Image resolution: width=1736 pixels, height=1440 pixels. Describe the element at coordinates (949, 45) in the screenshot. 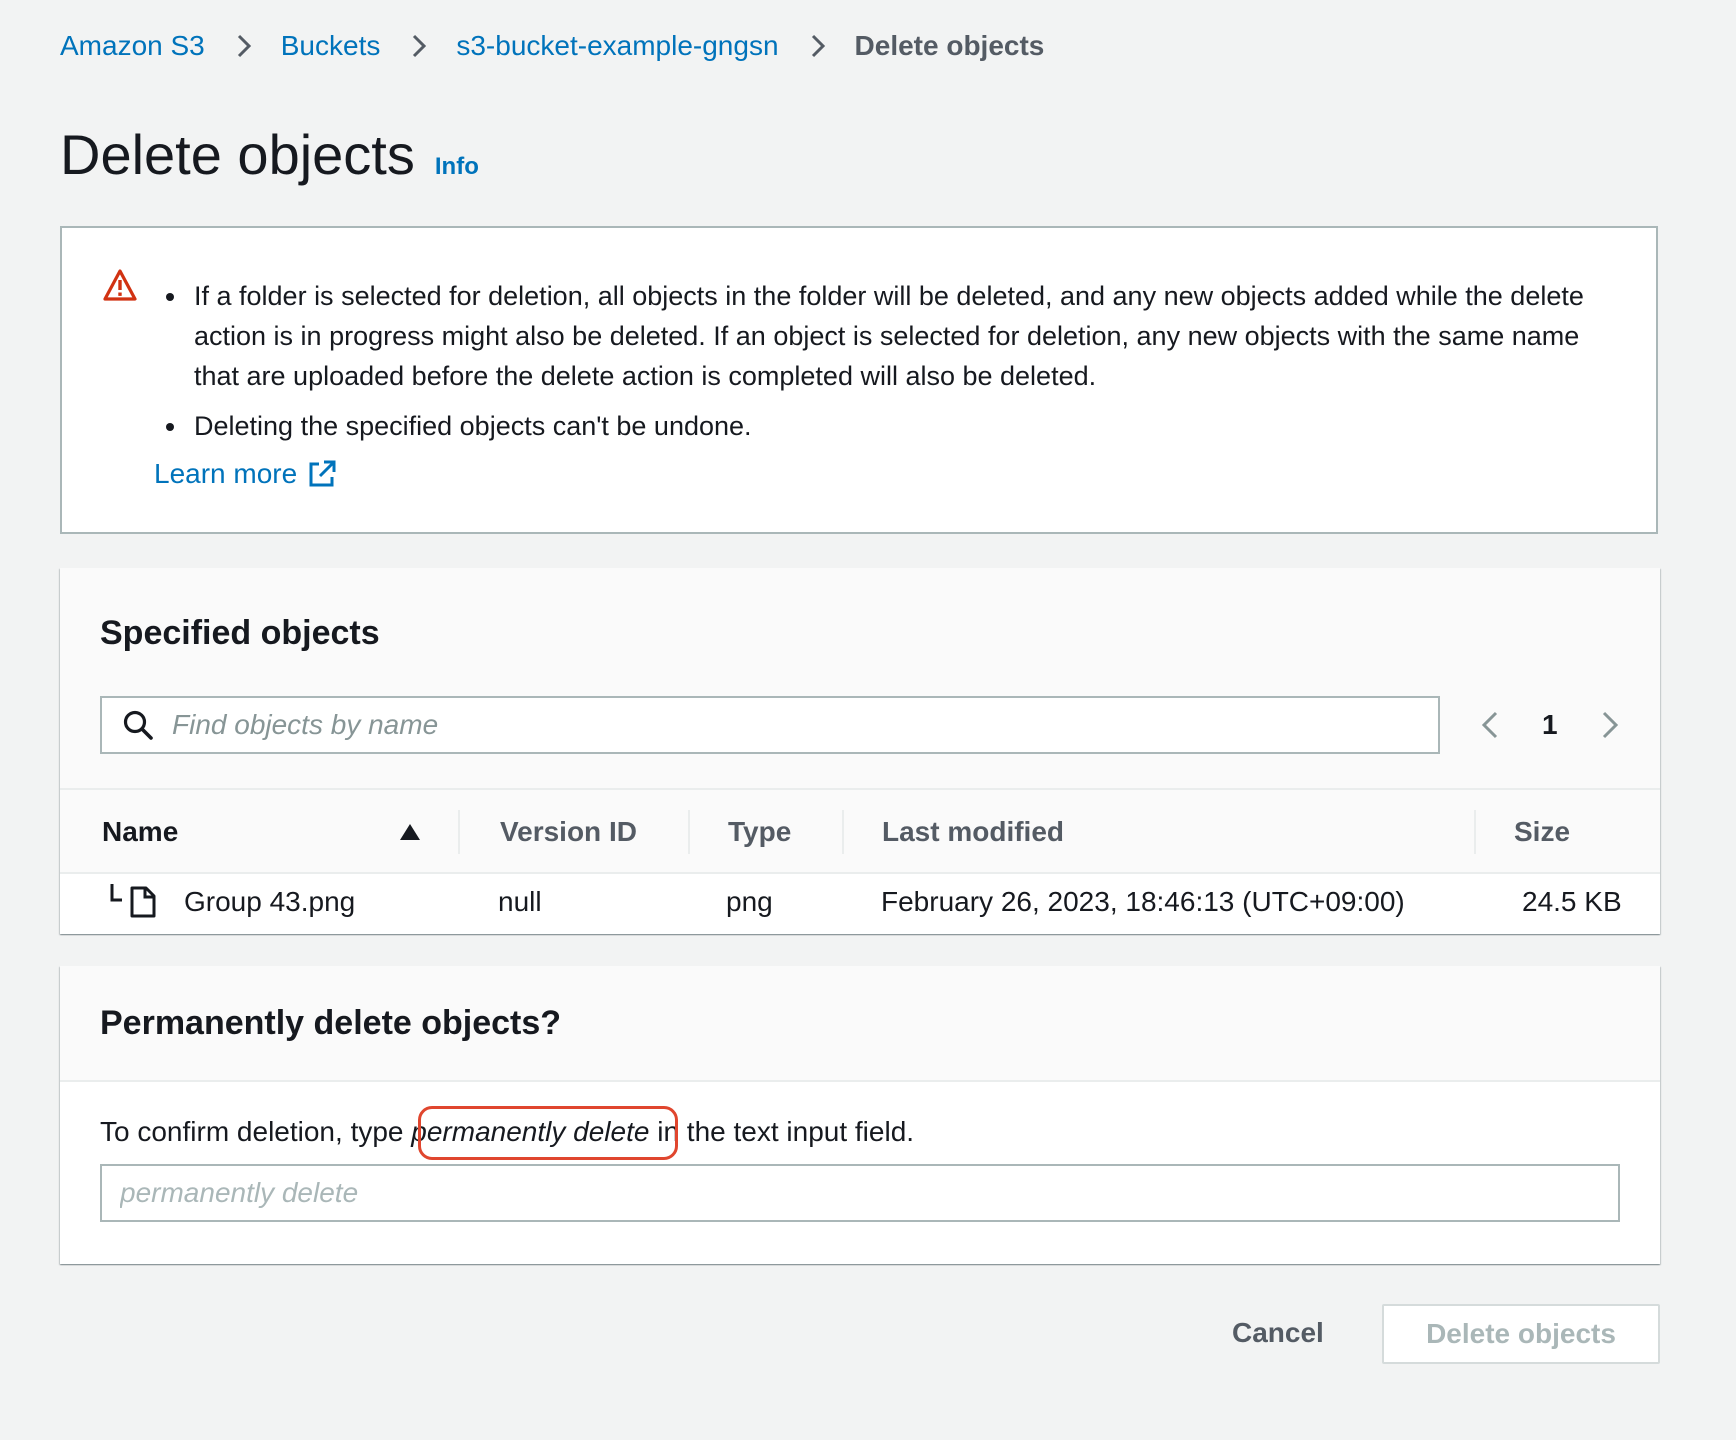

I see `breadcrumb-current: Delete objects` at that location.